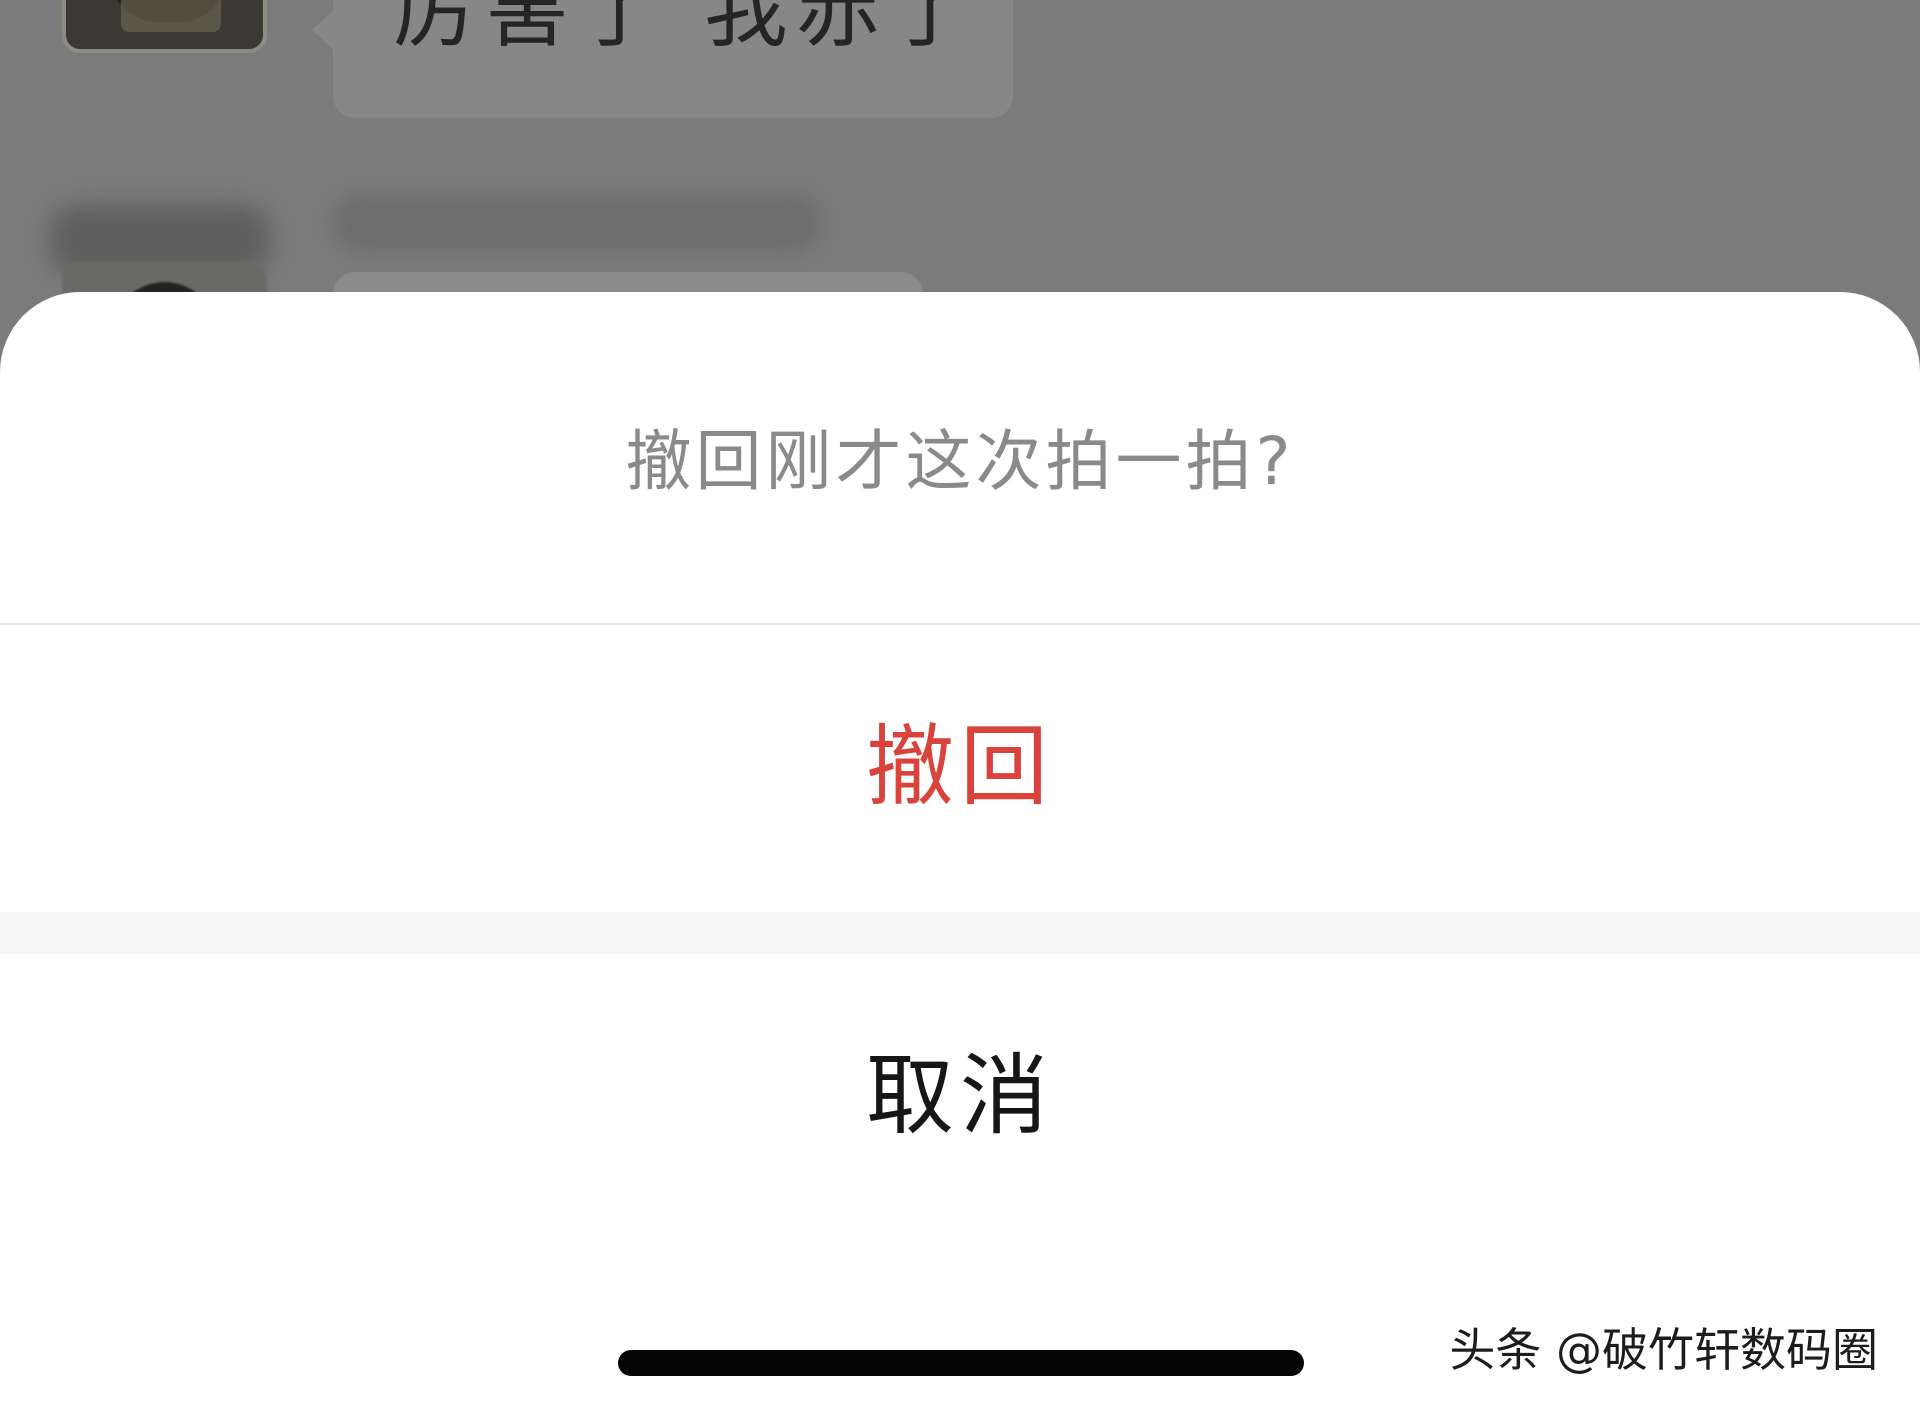  What do you see at coordinates (959, 1095) in the screenshot?
I see `cancel-button-label: 取消` at bounding box center [959, 1095].